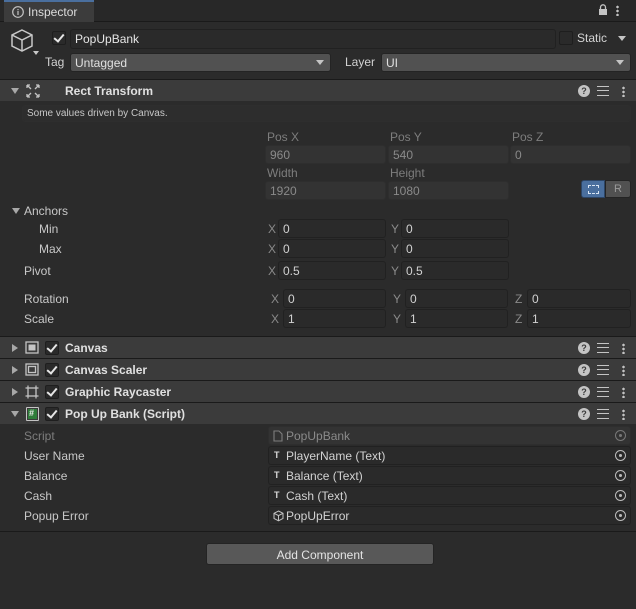  Describe the element at coordinates (46, 211) in the screenshot. I see `anchors-label: Anchors` at that location.